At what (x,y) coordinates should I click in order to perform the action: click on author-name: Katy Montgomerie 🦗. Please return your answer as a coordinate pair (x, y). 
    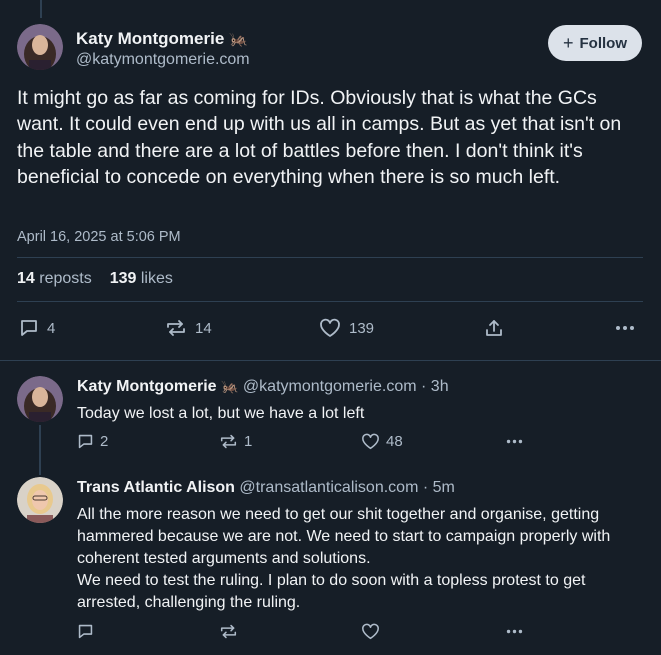
    Looking at the image, I should click on (162, 39).